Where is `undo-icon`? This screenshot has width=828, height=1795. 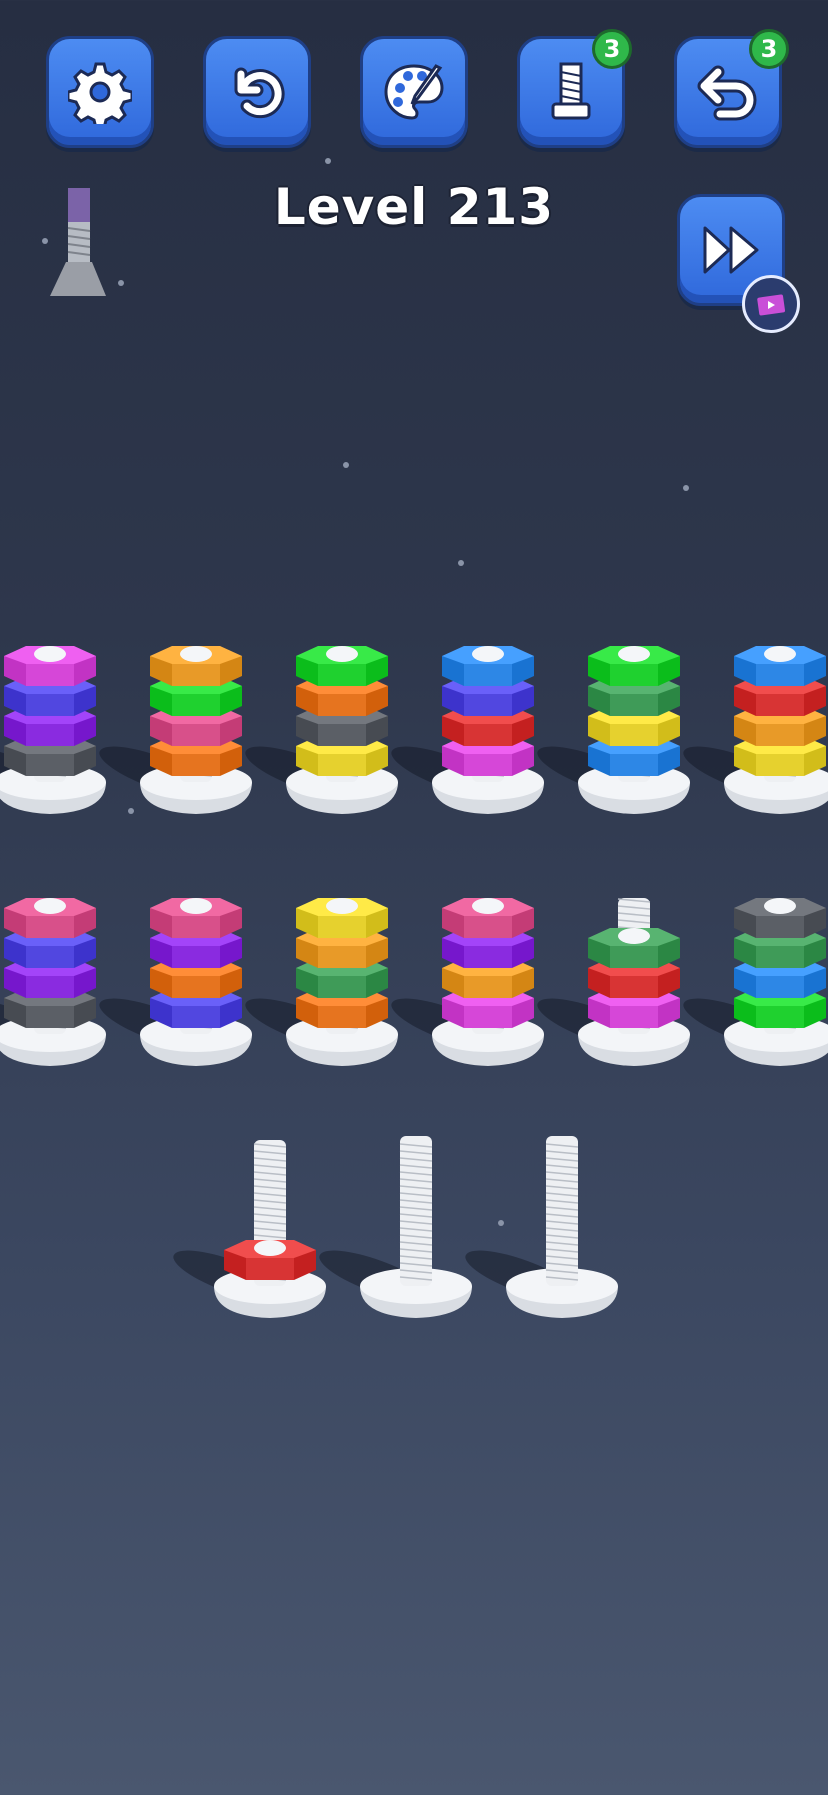
undo-icon is located at coordinates (727, 93).